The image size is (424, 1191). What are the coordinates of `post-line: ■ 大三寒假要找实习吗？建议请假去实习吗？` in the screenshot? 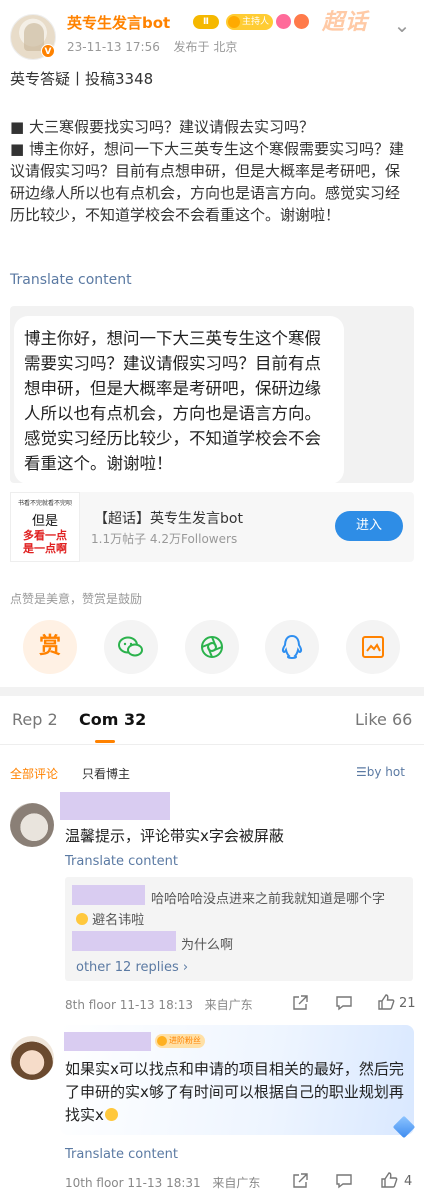 It's located at (162, 127).